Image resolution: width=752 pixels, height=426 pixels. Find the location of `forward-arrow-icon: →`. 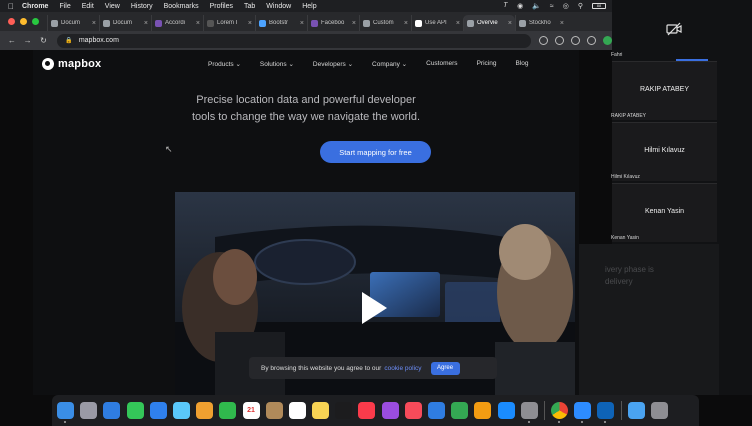

forward-arrow-icon: → is located at coordinates (28, 40).